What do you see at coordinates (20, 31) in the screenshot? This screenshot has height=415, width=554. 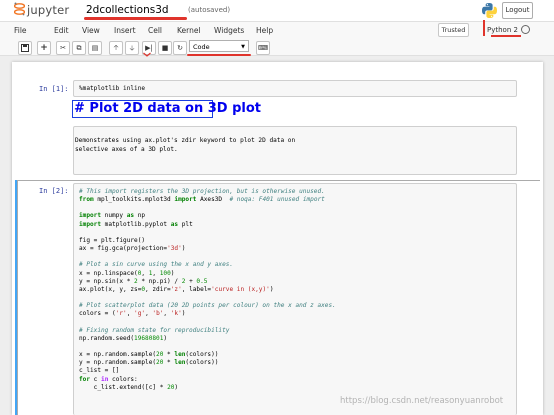 I see `menu-file: File` at bounding box center [20, 31].